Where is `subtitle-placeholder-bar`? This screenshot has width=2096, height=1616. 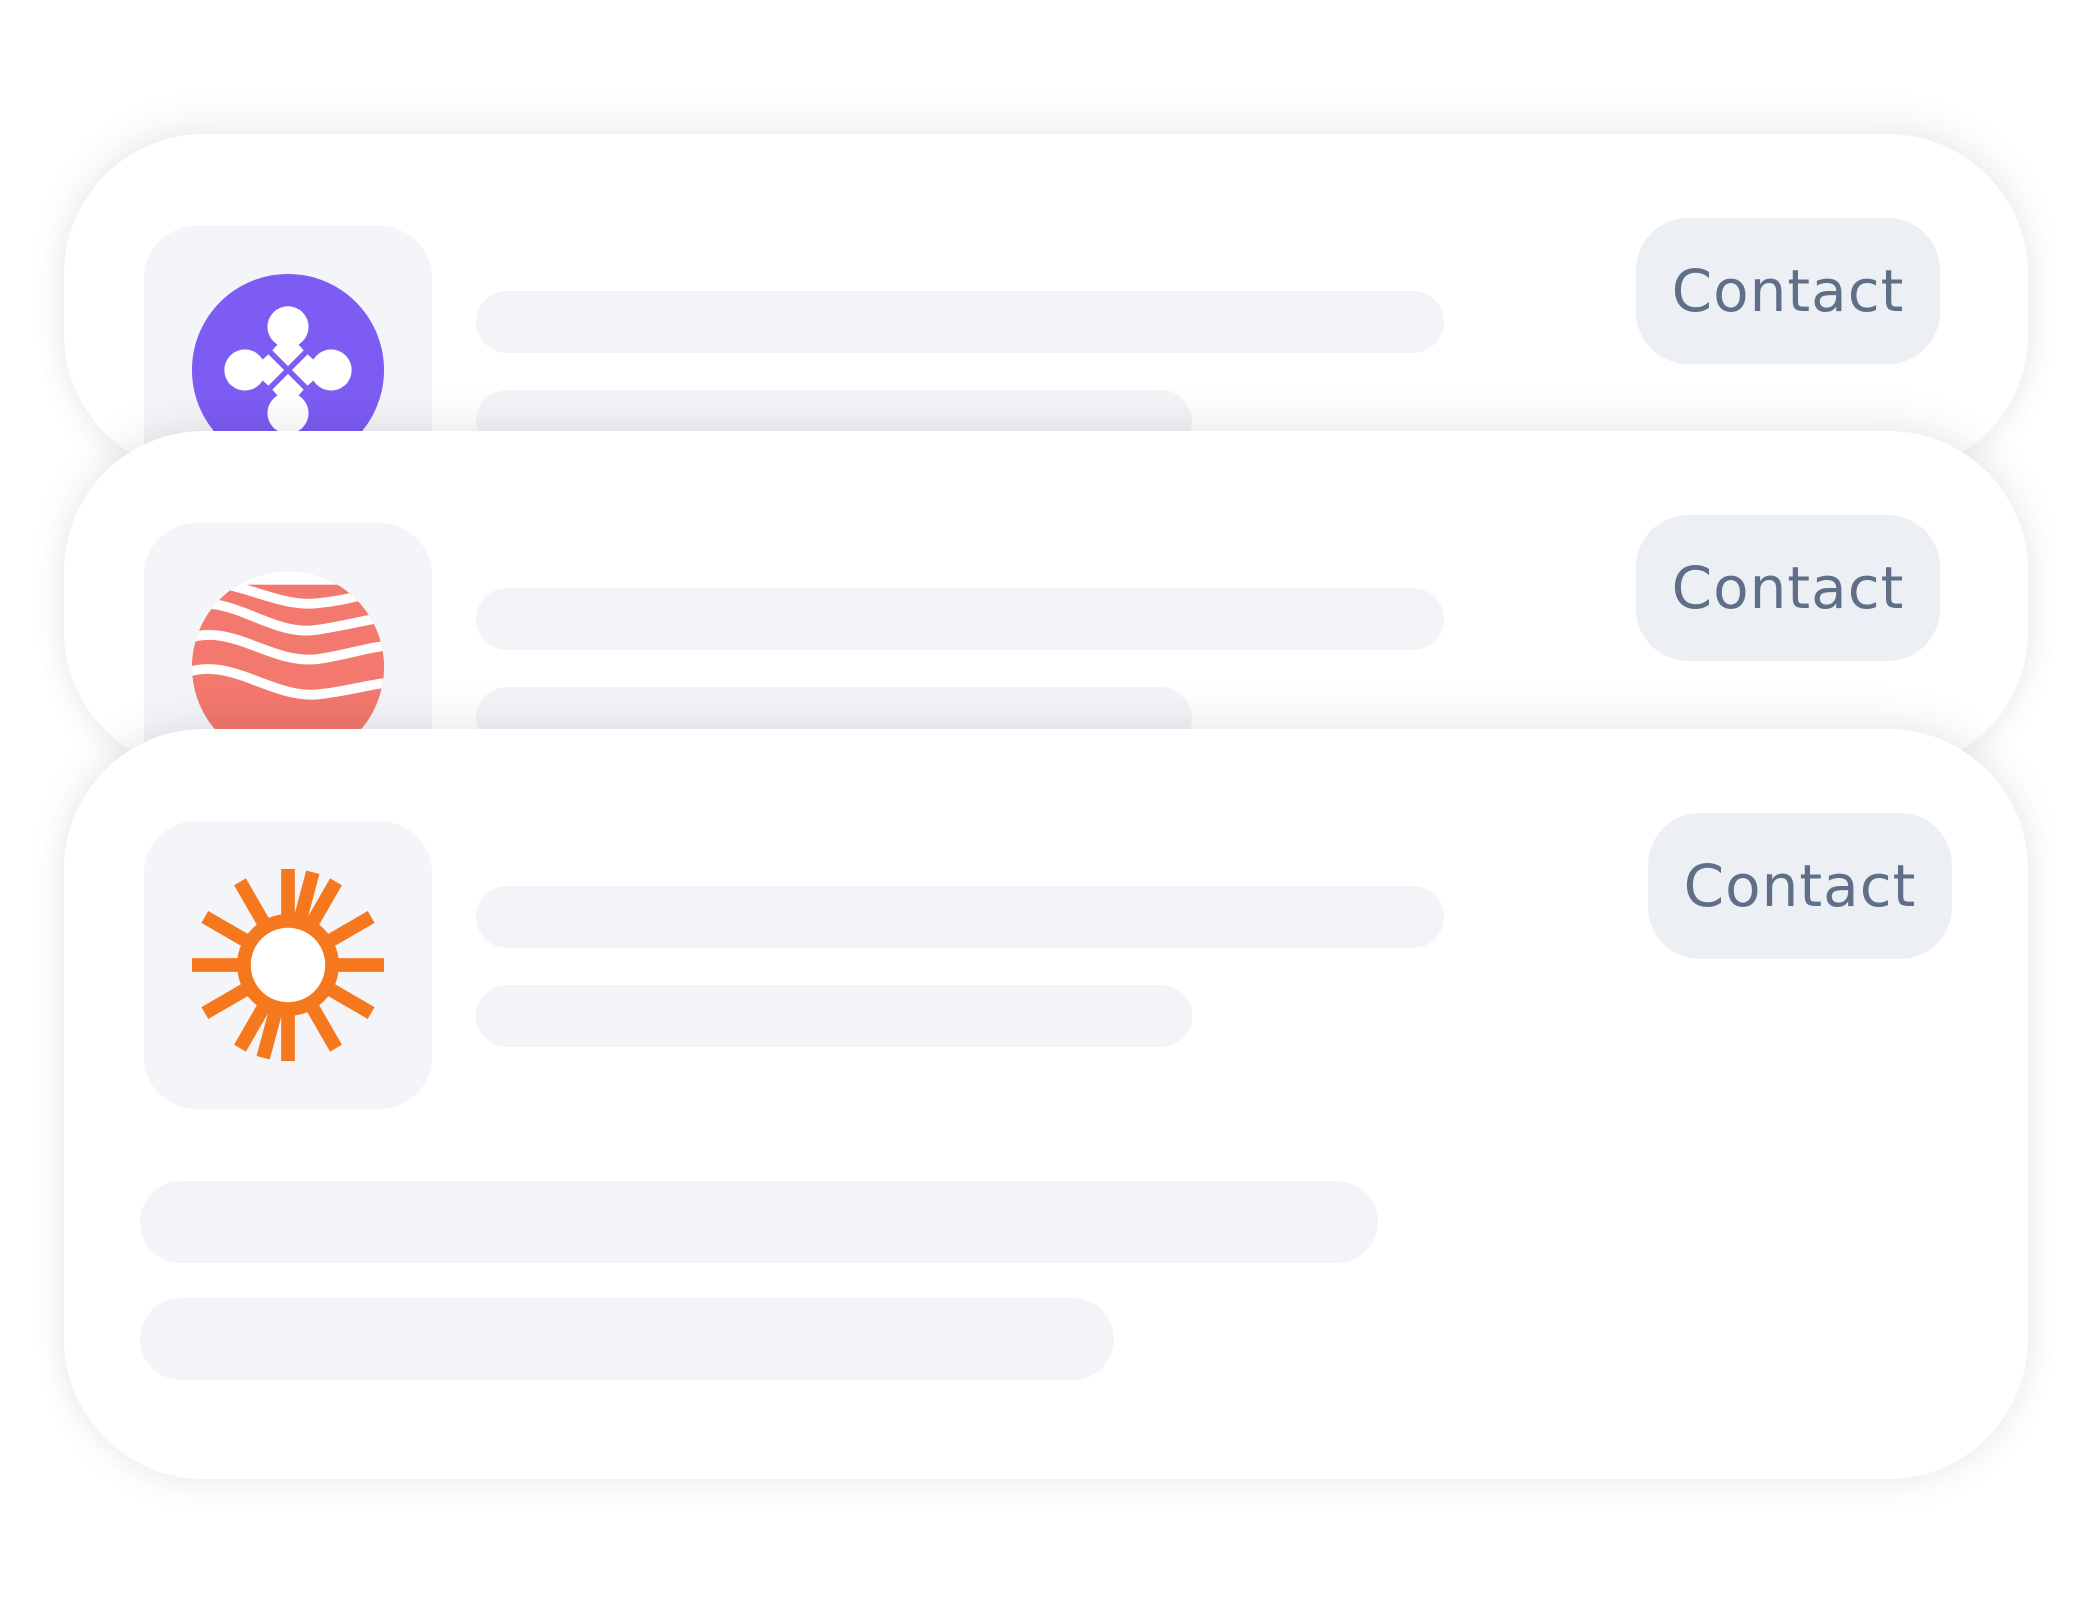
subtitle-placeholder-bar is located at coordinates (834, 1016).